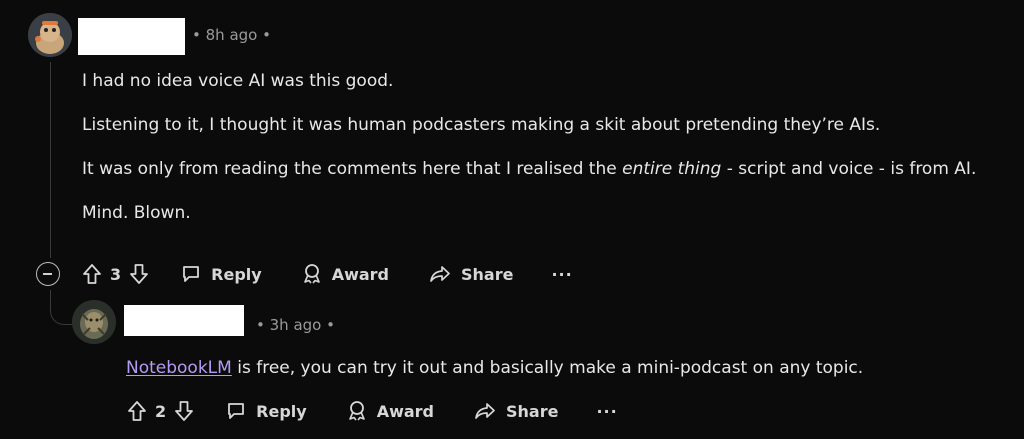 This screenshot has height=439, width=1024. I want to click on reply-meta: • 3h ago •, so click(295, 325).